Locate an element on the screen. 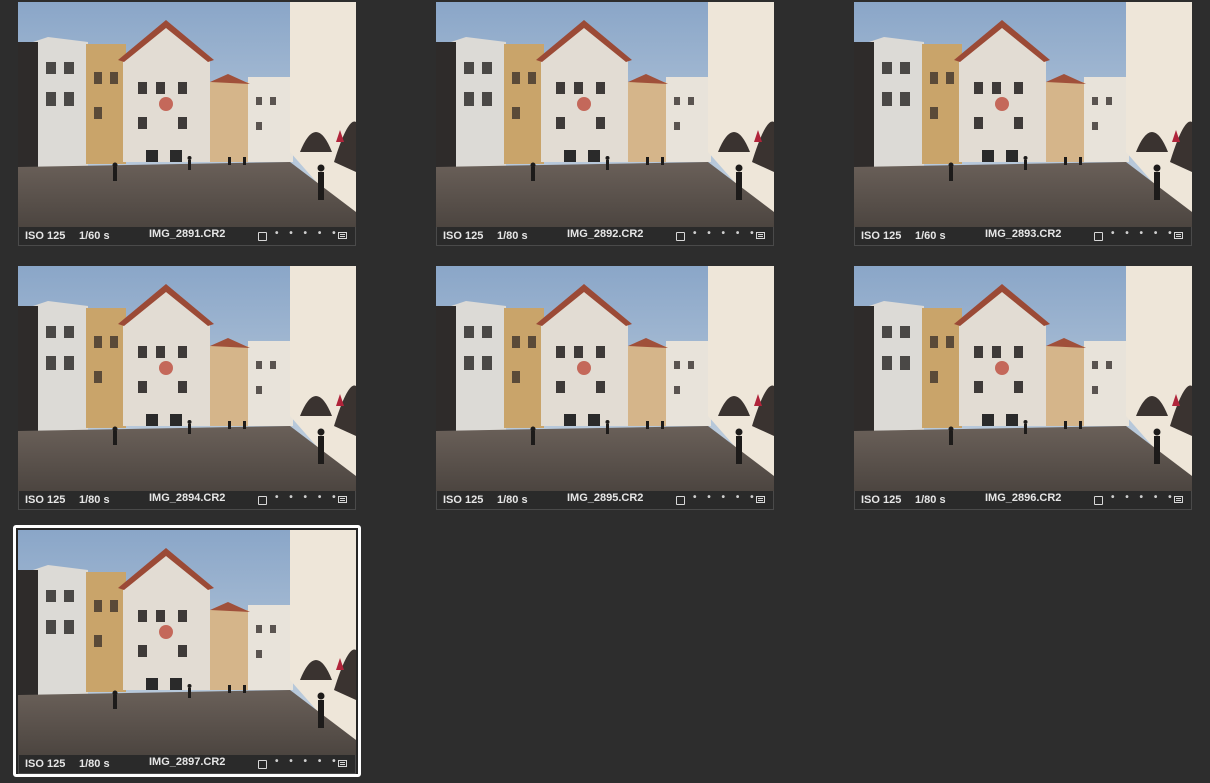 The width and height of the screenshot is (1210, 783). filename-label: IMG_2895.CR2 is located at coordinates (605, 498).